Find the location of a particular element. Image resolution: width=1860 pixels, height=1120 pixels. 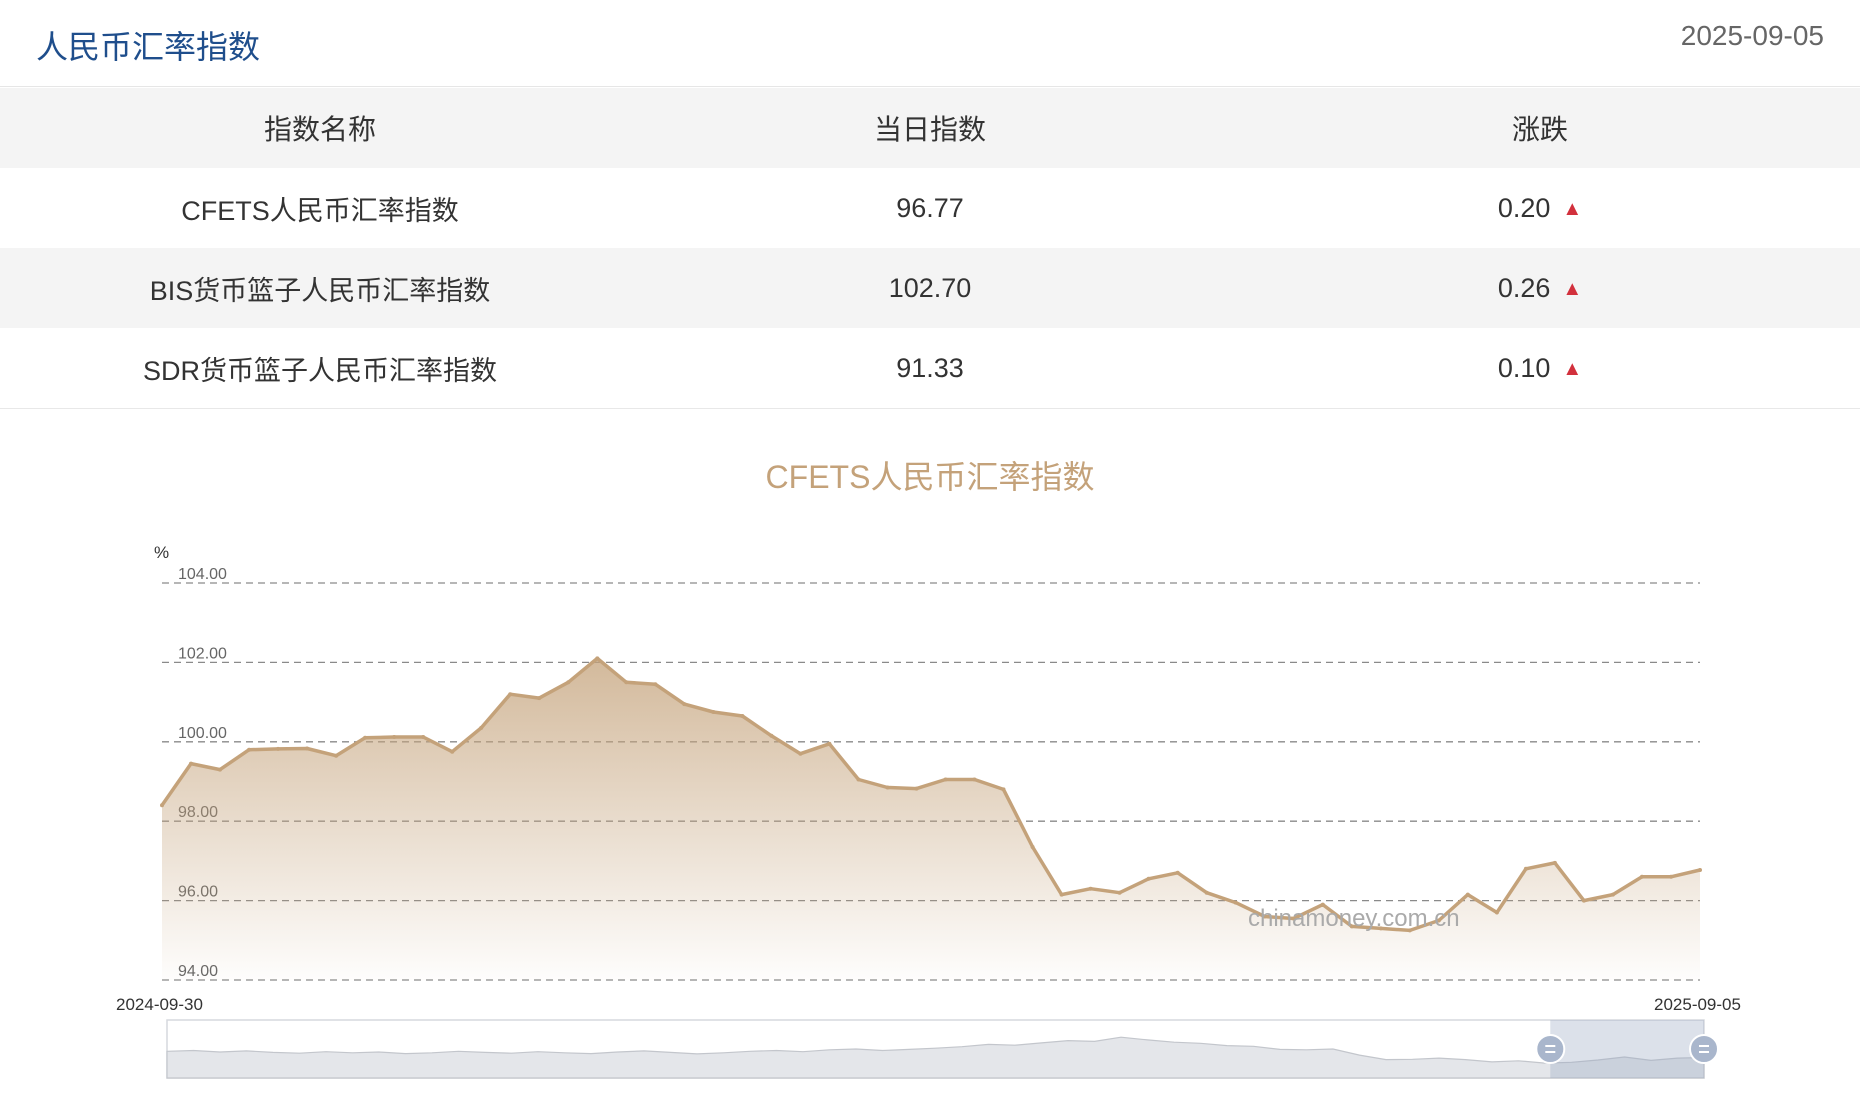

y-axis-unit: % is located at coordinates (161, 552).